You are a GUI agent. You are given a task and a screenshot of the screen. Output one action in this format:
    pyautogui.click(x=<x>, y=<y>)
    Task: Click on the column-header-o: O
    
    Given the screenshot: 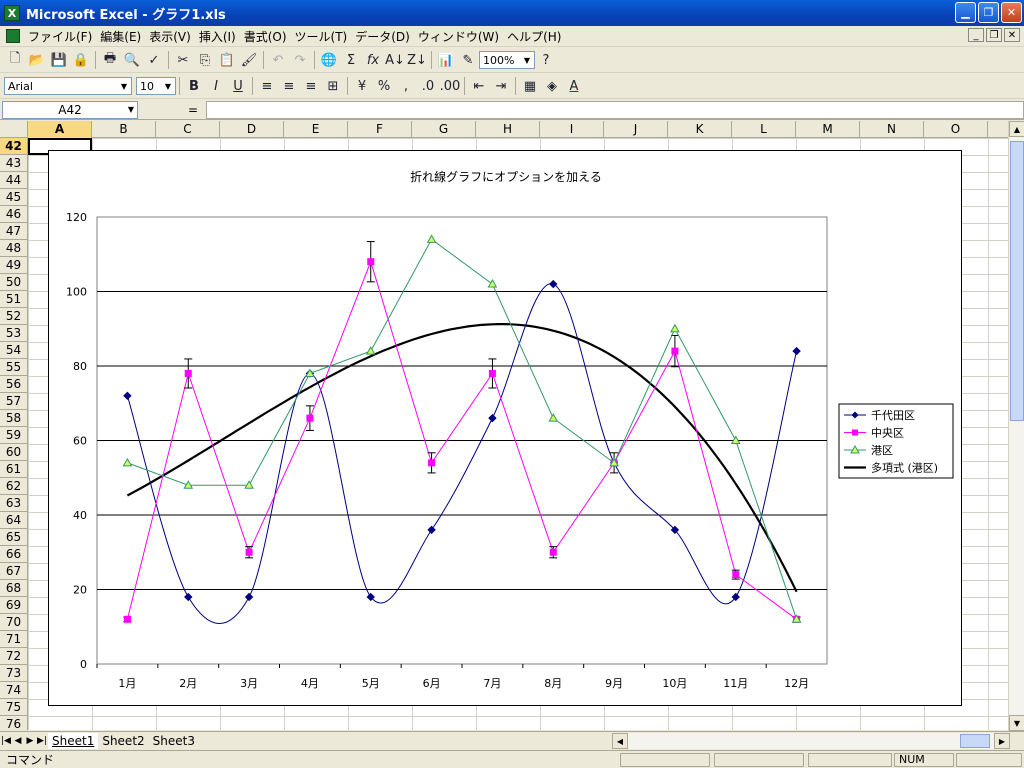 What is the action you would take?
    pyautogui.click(x=956, y=129)
    